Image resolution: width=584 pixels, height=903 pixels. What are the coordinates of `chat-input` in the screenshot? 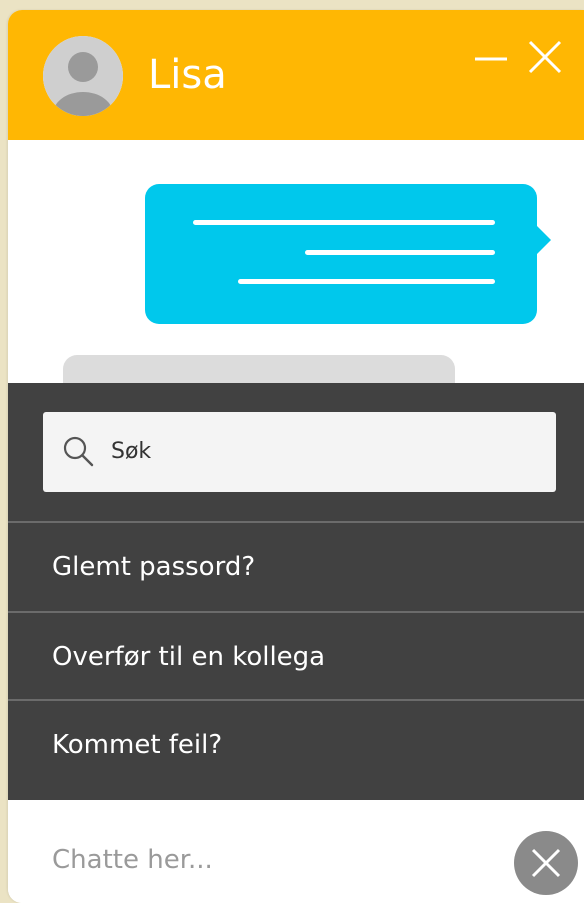 It's located at (272, 860).